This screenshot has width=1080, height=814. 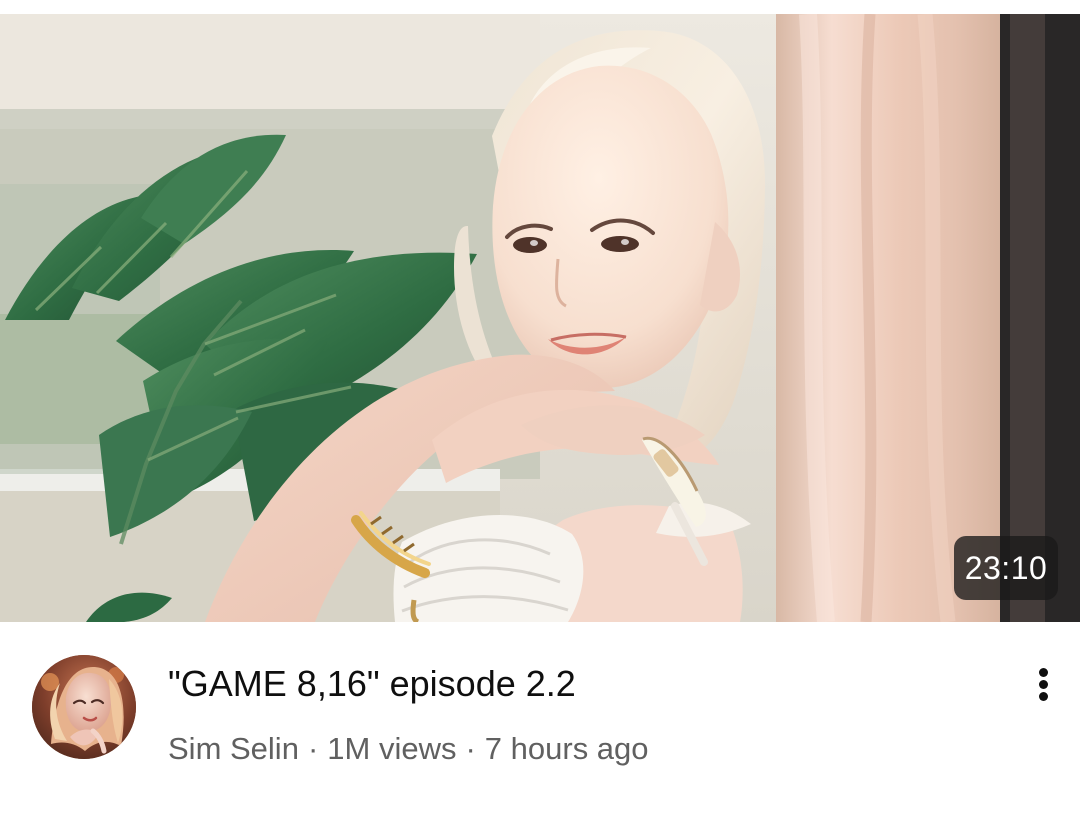 I want to click on channel-name: Sim Selin, so click(x=233, y=749).